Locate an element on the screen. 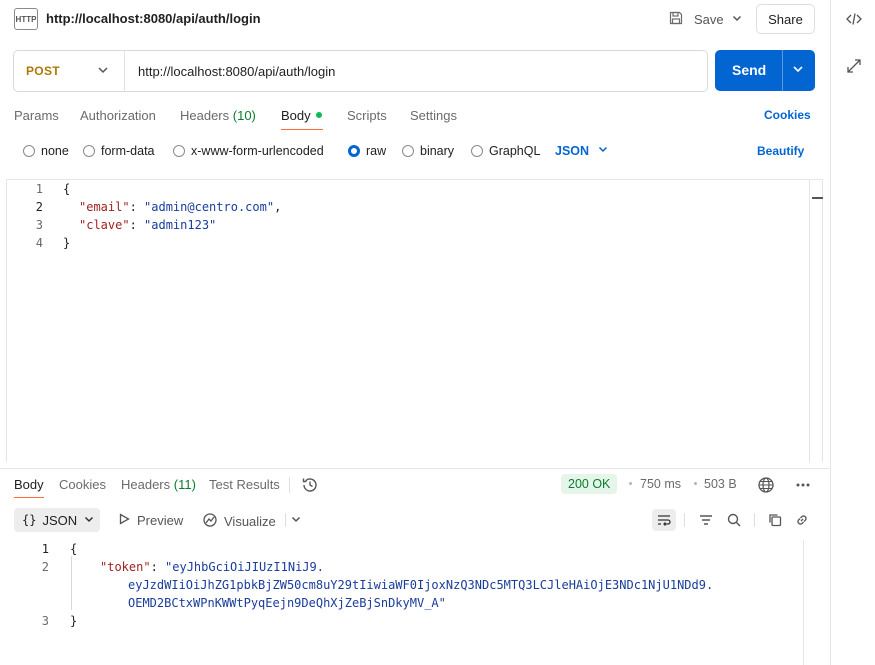 This screenshot has height=665, width=875. globe-icon is located at coordinates (766, 486).